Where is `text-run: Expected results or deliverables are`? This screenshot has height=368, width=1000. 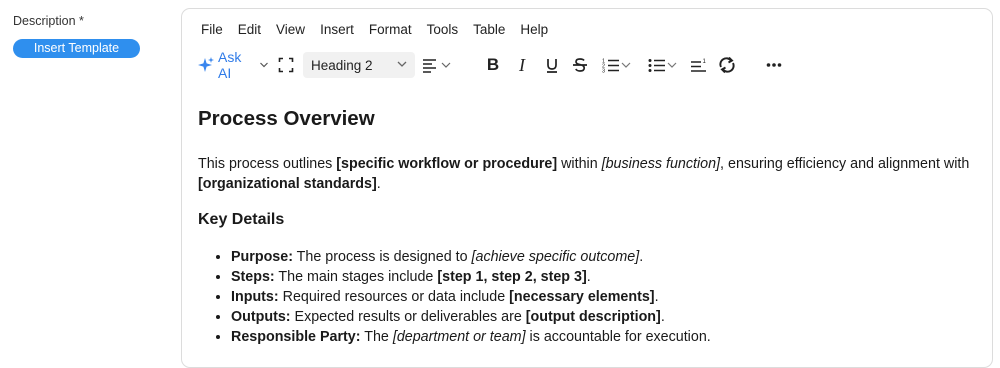
text-run: Expected results or deliverables are is located at coordinates (408, 317).